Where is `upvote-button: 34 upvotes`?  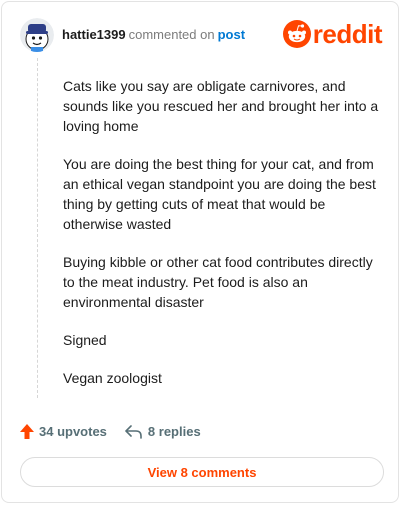
upvote-button: 34 upvotes is located at coordinates (63, 431).